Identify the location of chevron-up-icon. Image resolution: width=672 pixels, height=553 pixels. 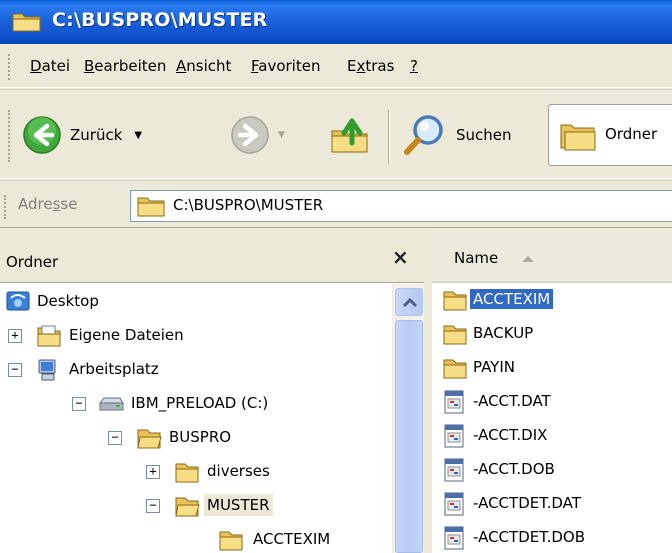
(410, 302).